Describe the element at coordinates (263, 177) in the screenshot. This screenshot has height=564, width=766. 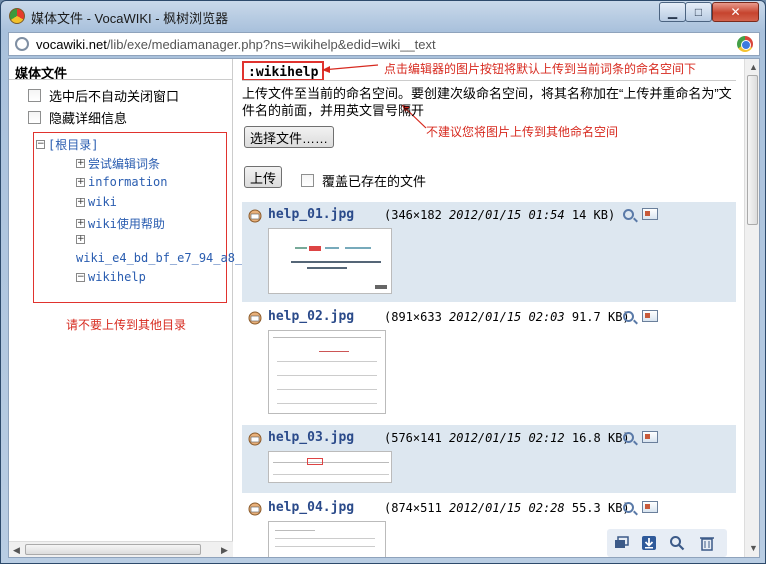
I see `upload-button: 上传` at that location.